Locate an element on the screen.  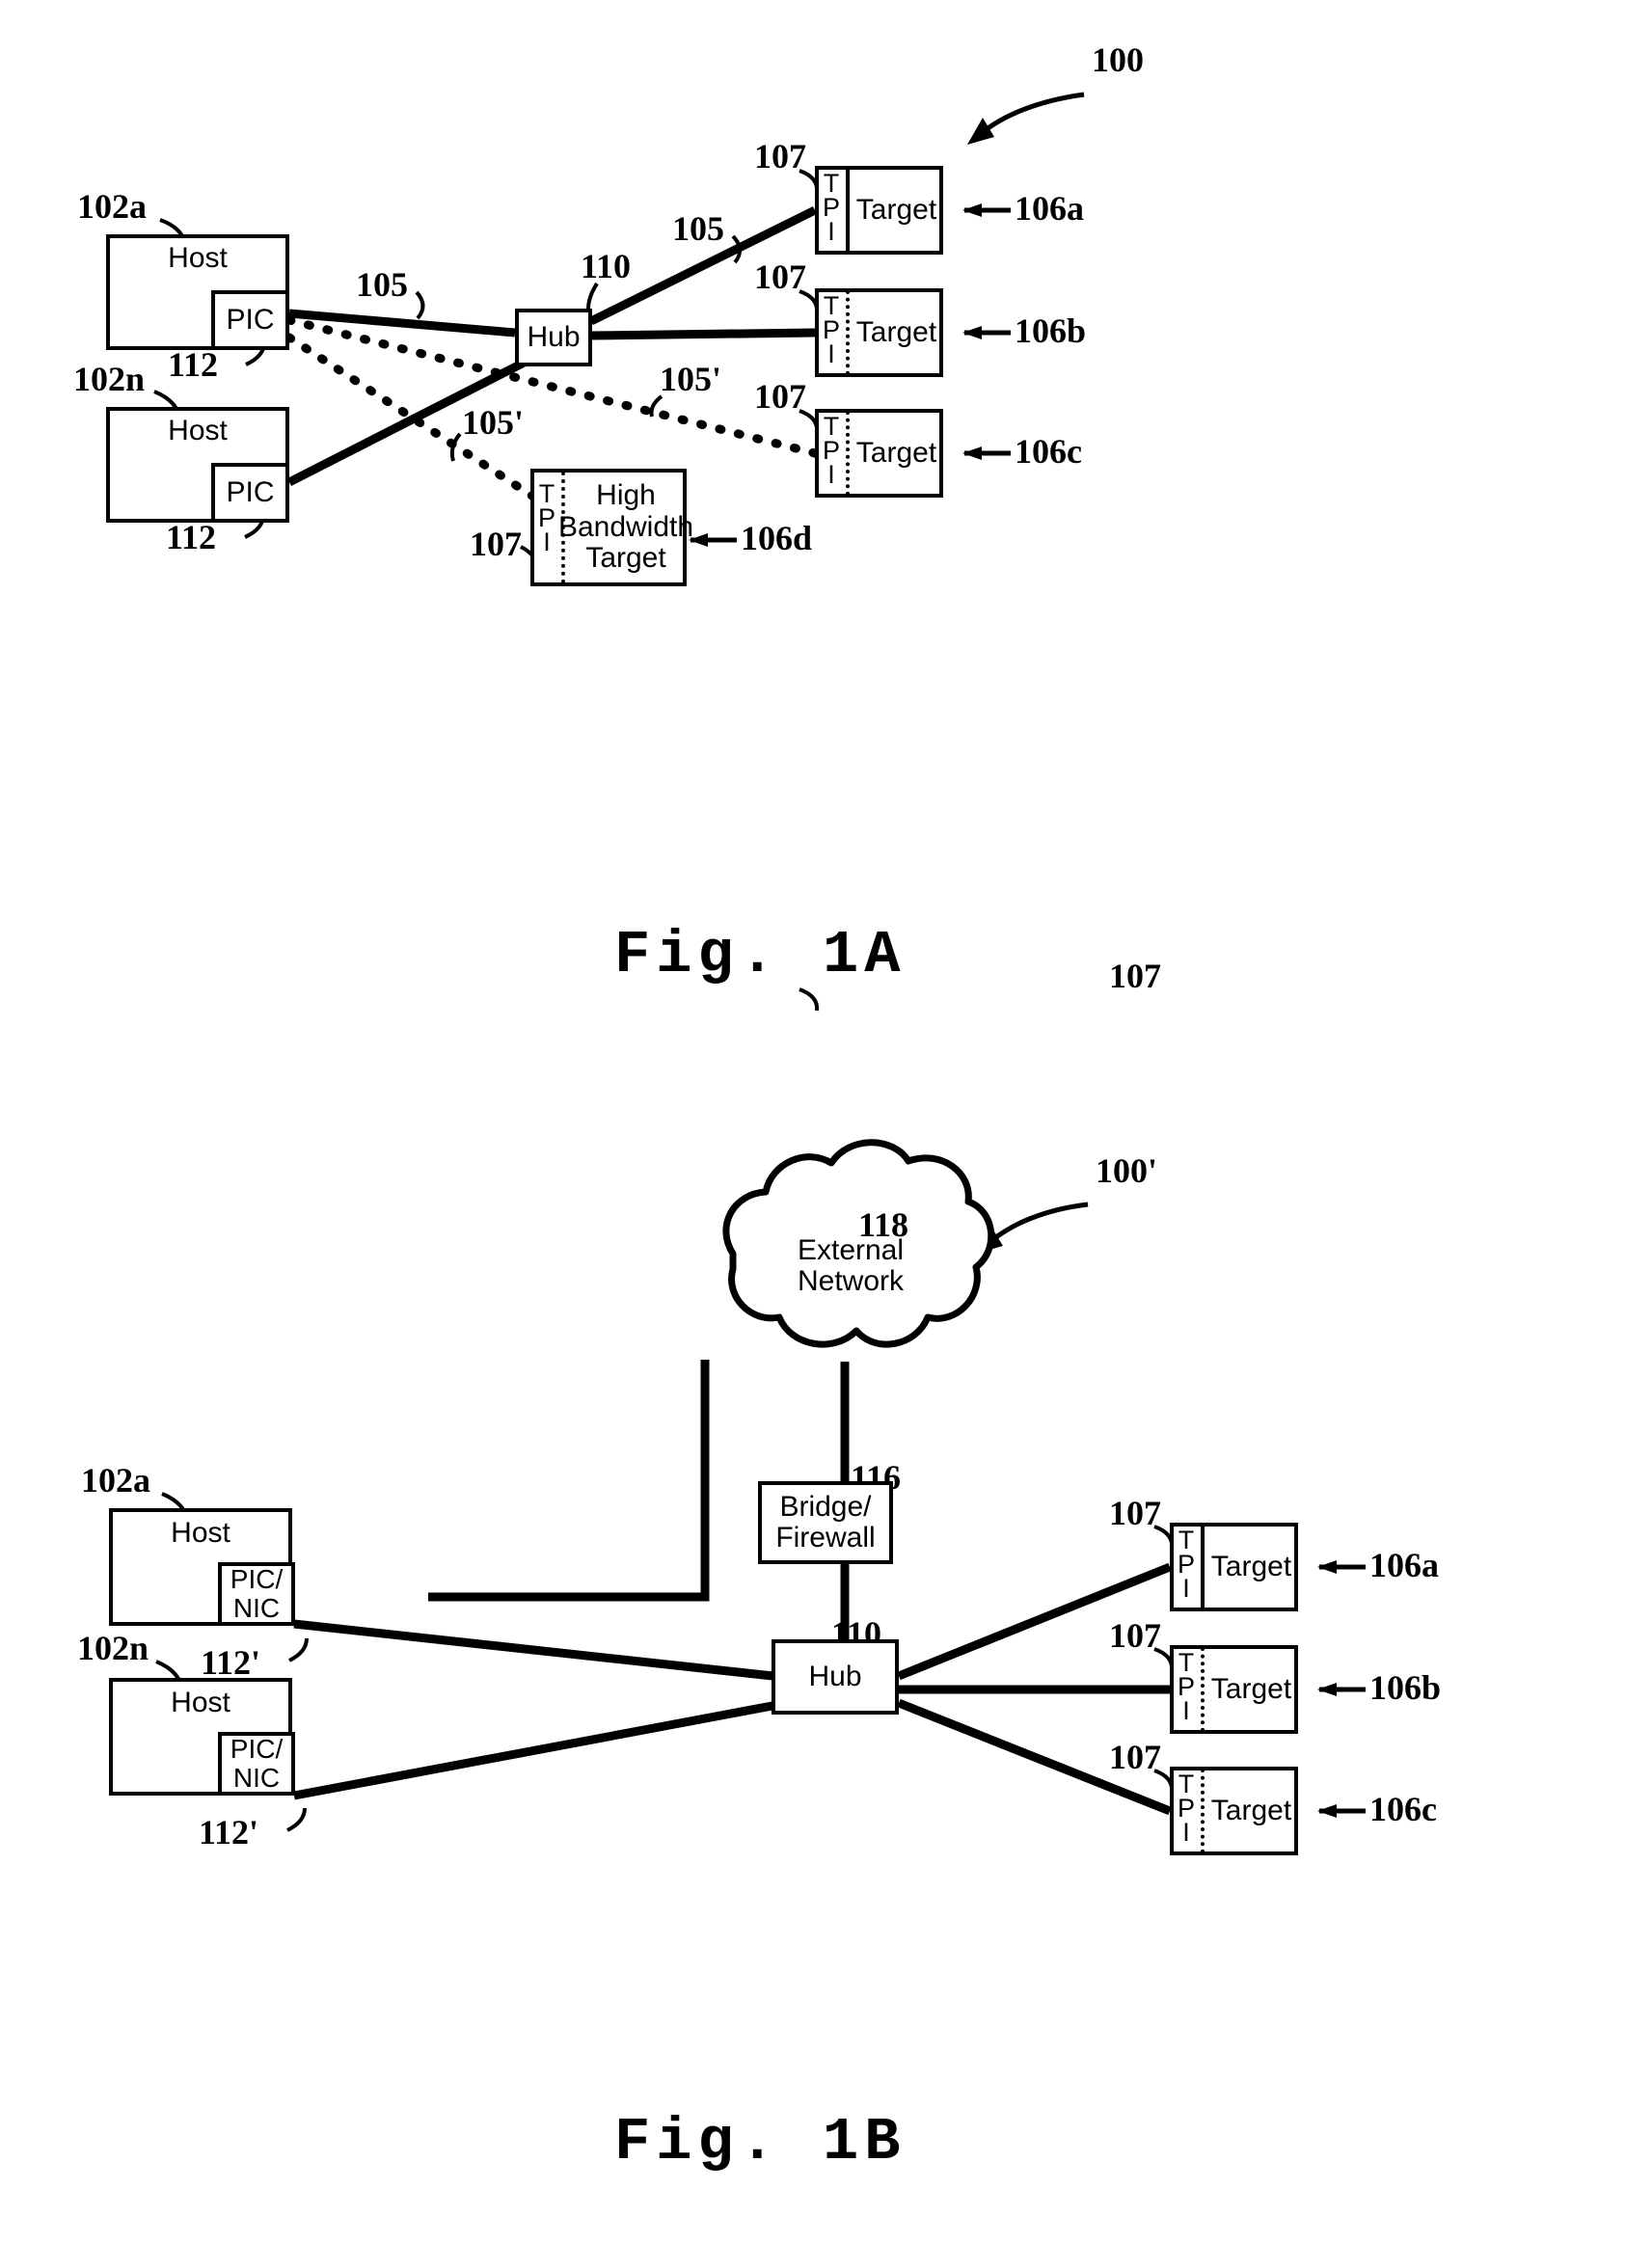
fig1b-tpi-ref-c: 107 is located at coordinates (1135, 1757).